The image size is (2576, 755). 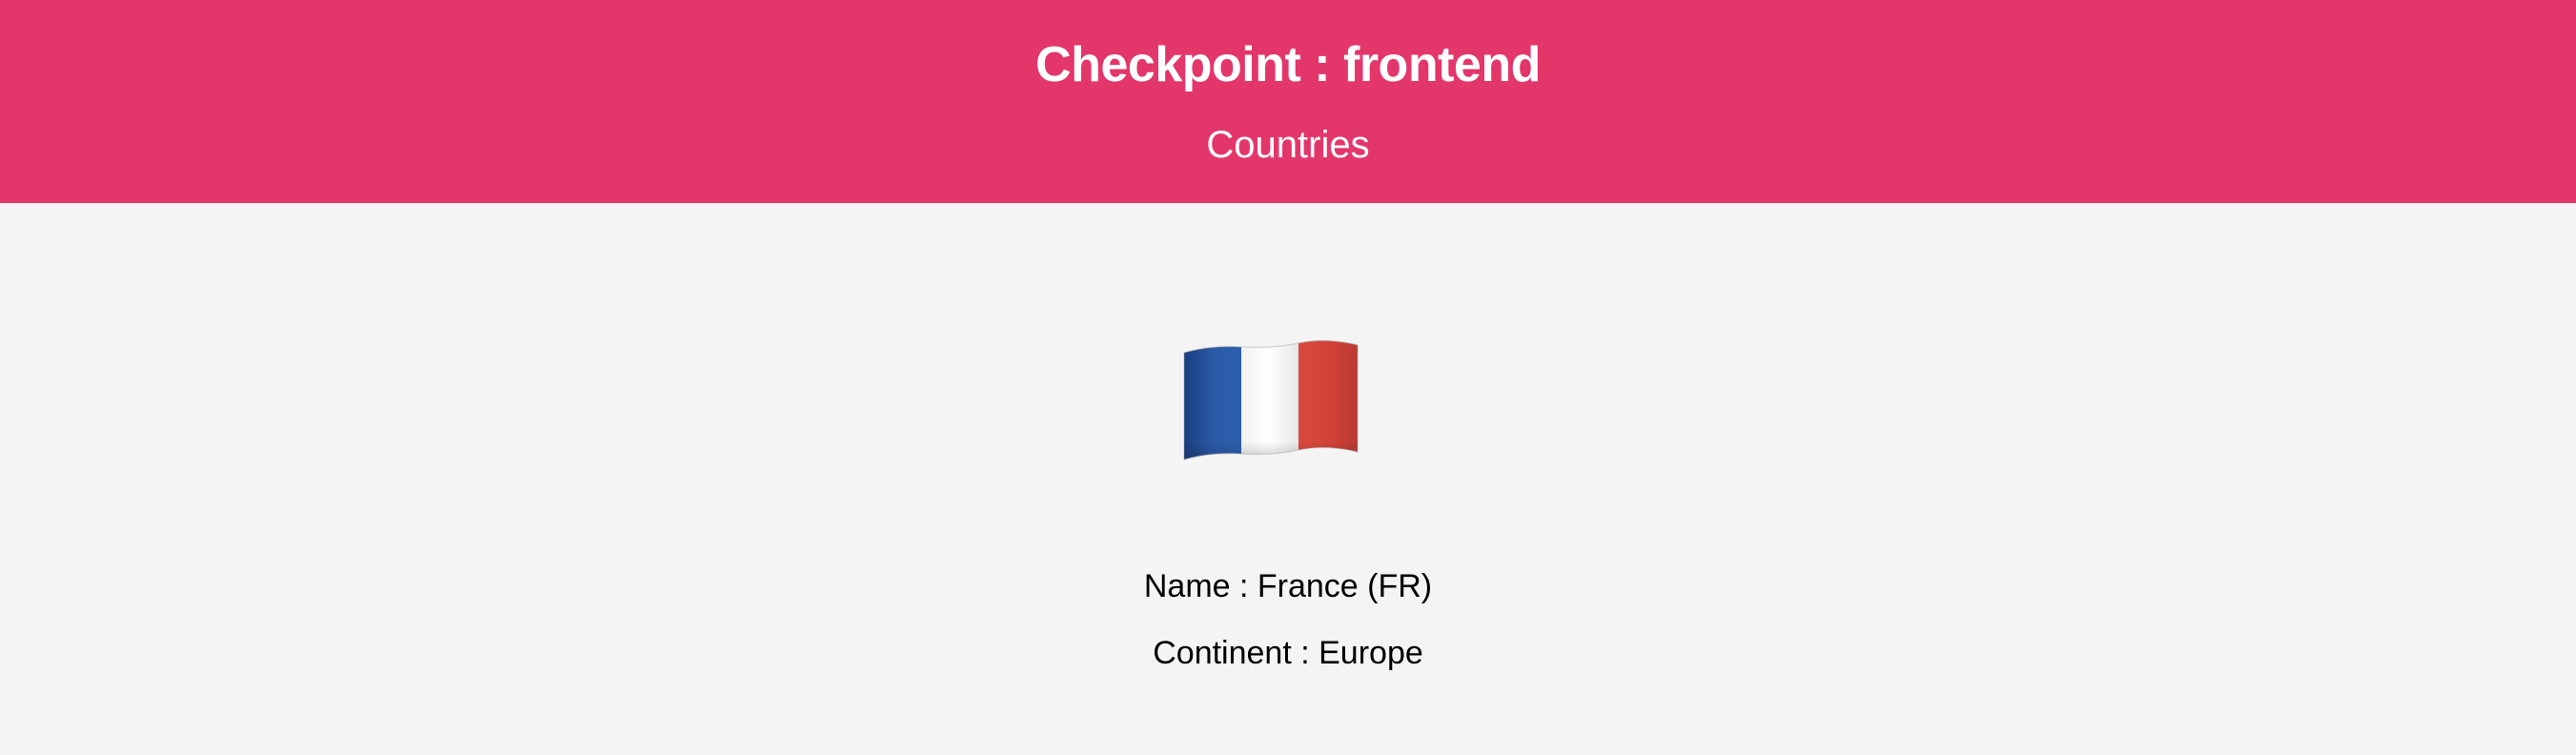 What do you see at coordinates (1288, 64) in the screenshot?
I see `page-title: Checkpoint : frontend` at bounding box center [1288, 64].